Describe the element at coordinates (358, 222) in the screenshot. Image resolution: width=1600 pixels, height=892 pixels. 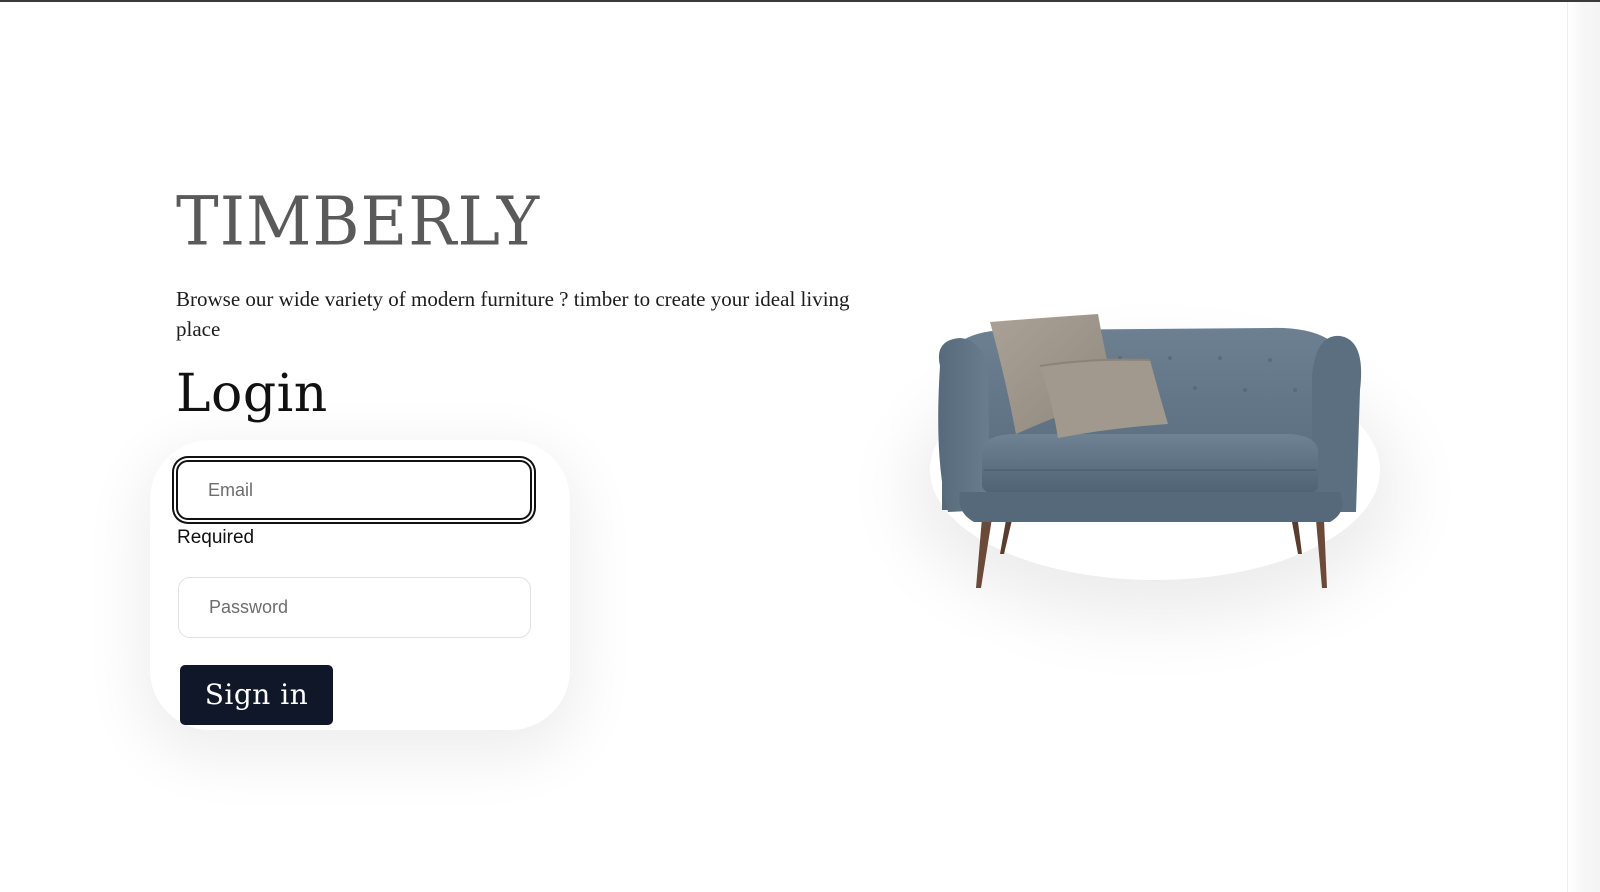
I see `brand-logo-text: TIMBERLY` at that location.